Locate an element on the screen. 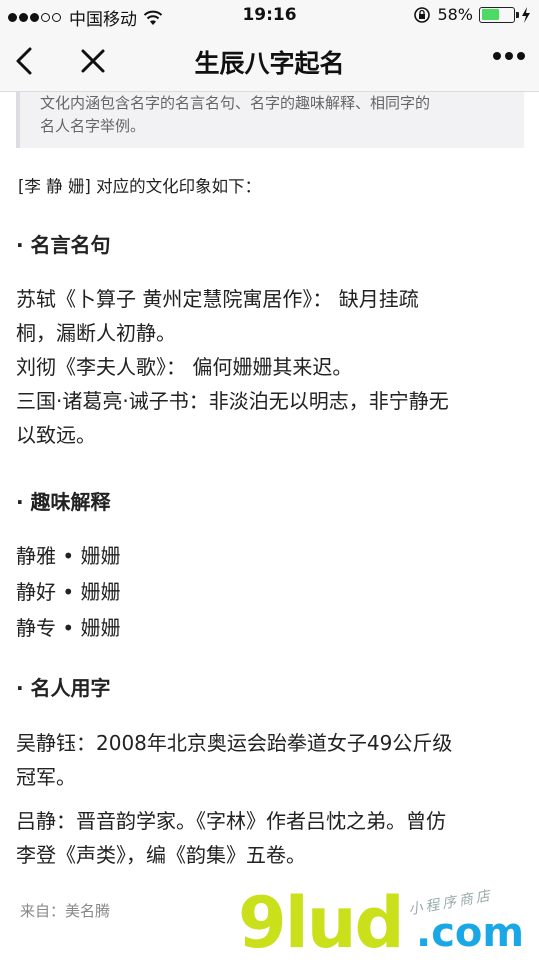  quote-line: 刘彻《李夫人歌》： 偏何姗姗其来迟。 is located at coordinates (184, 367).